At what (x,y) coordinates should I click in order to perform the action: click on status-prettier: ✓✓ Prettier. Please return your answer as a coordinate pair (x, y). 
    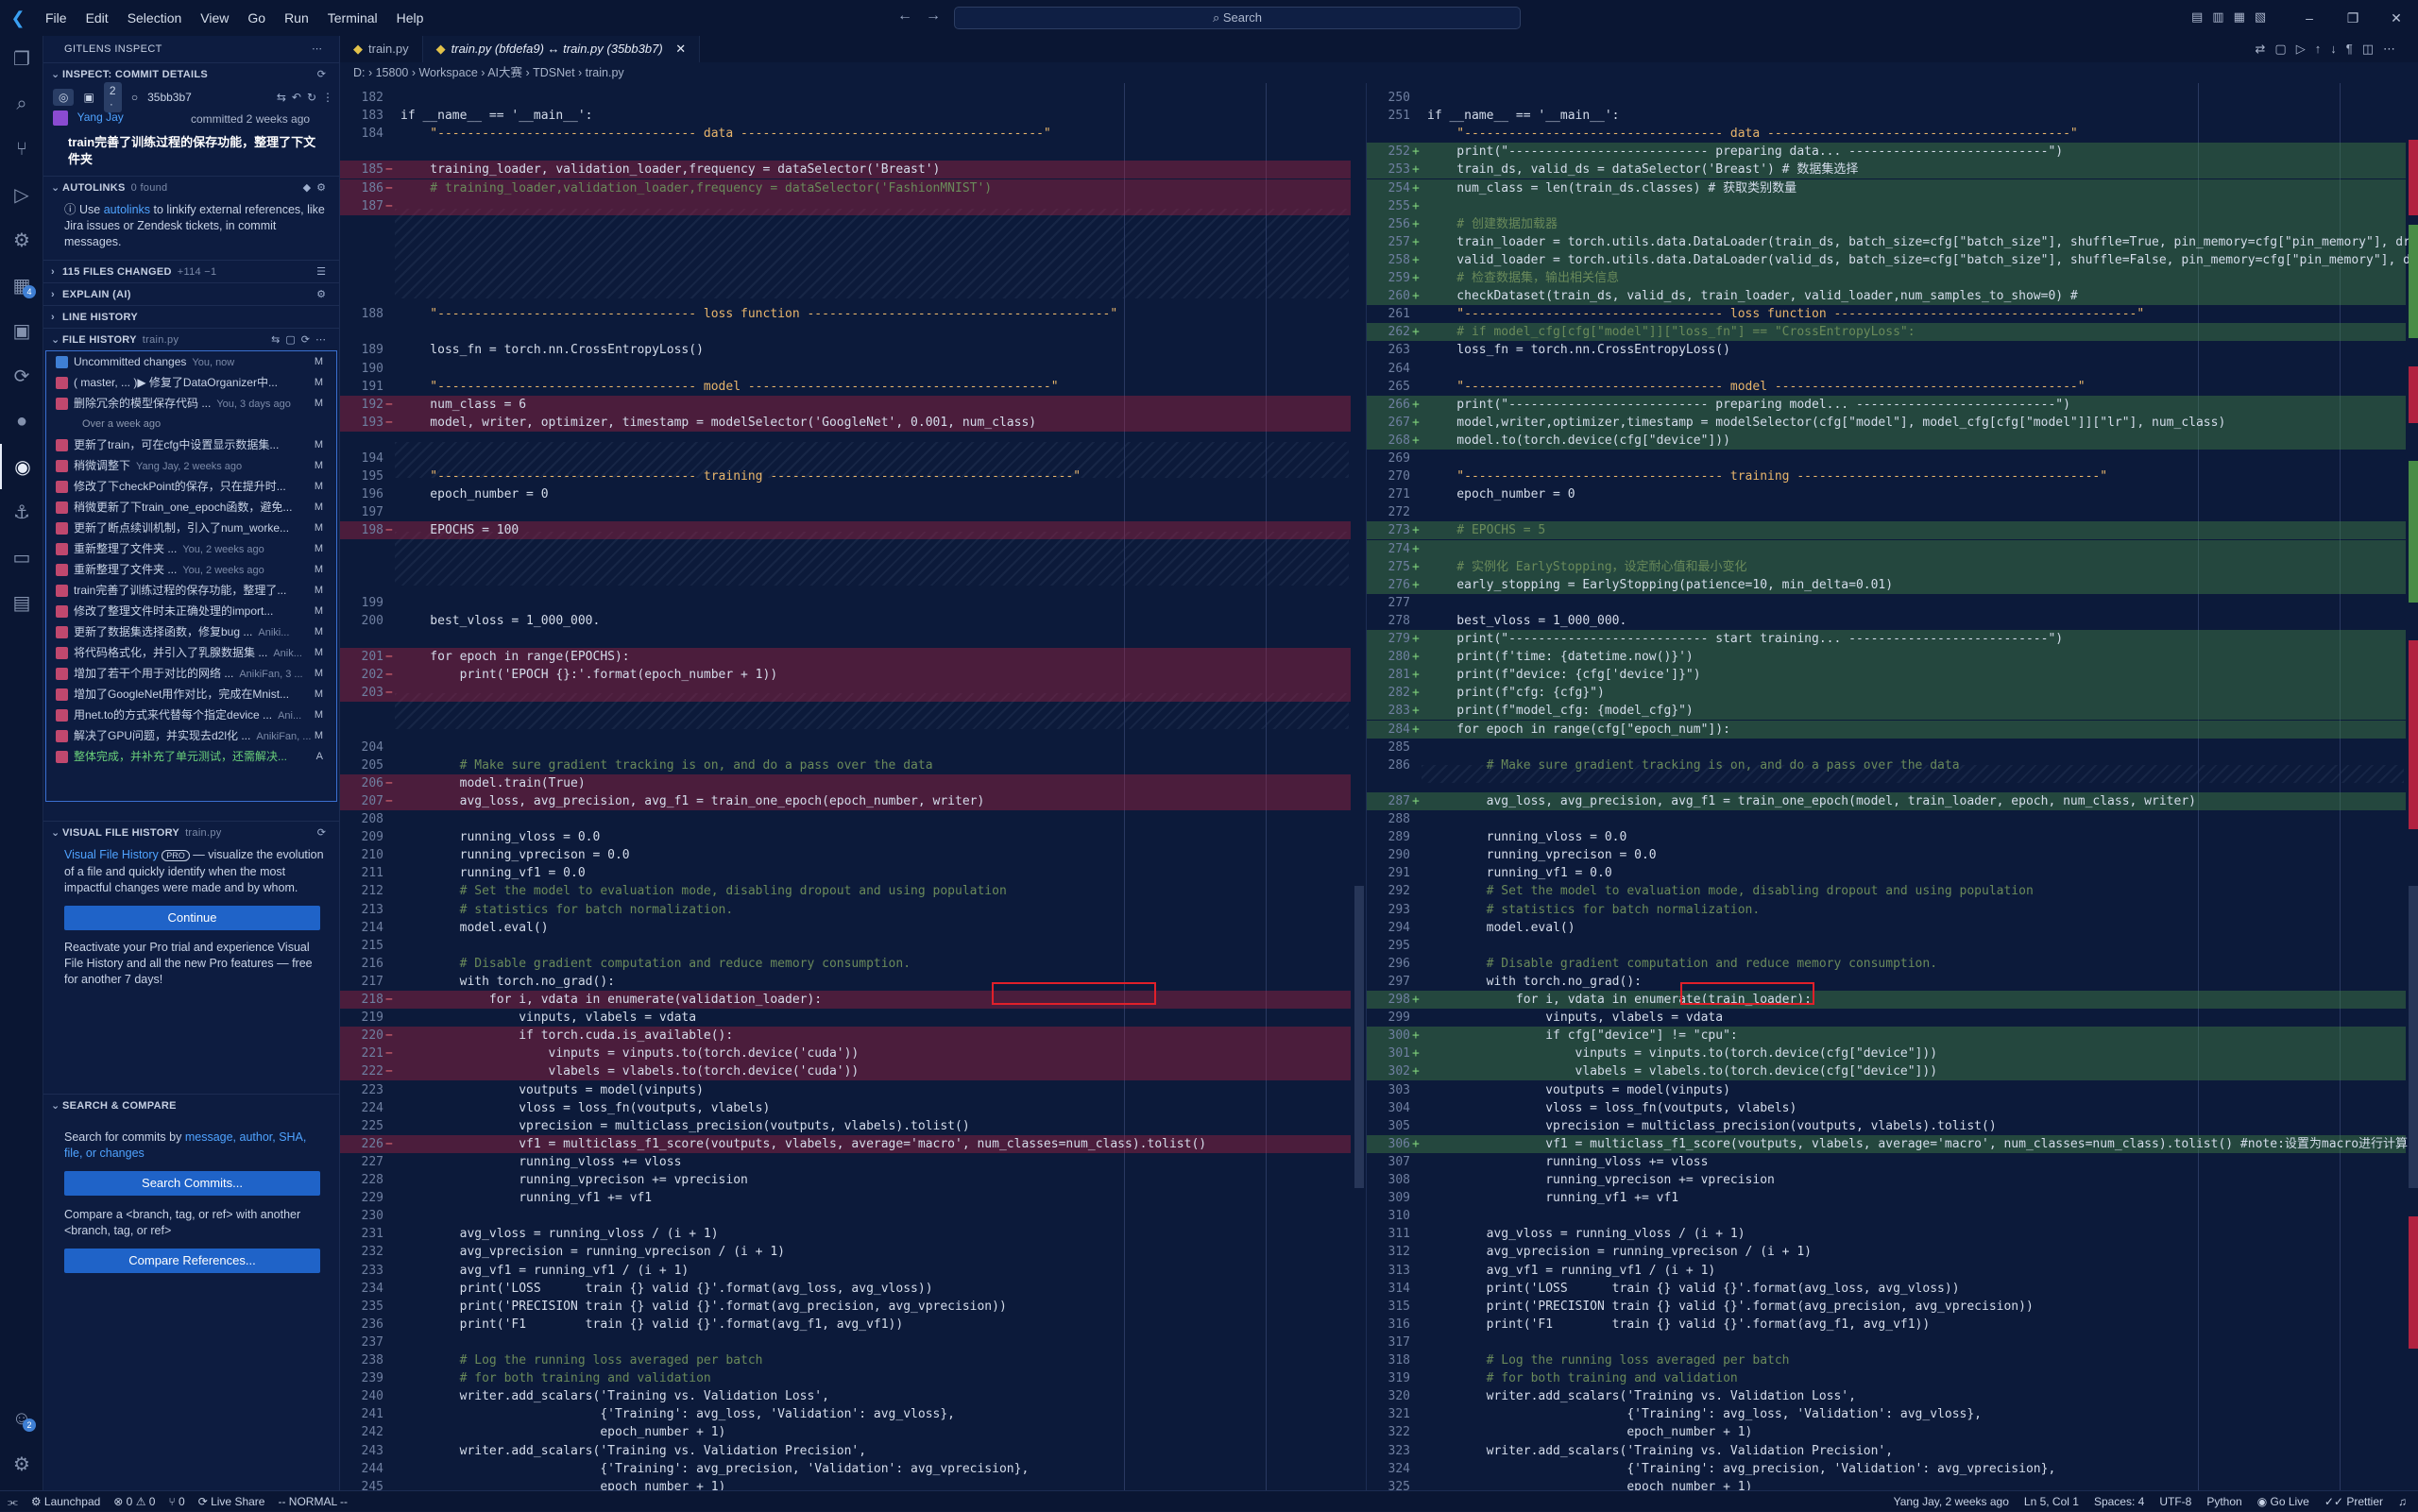
    Looking at the image, I should click on (2353, 1501).